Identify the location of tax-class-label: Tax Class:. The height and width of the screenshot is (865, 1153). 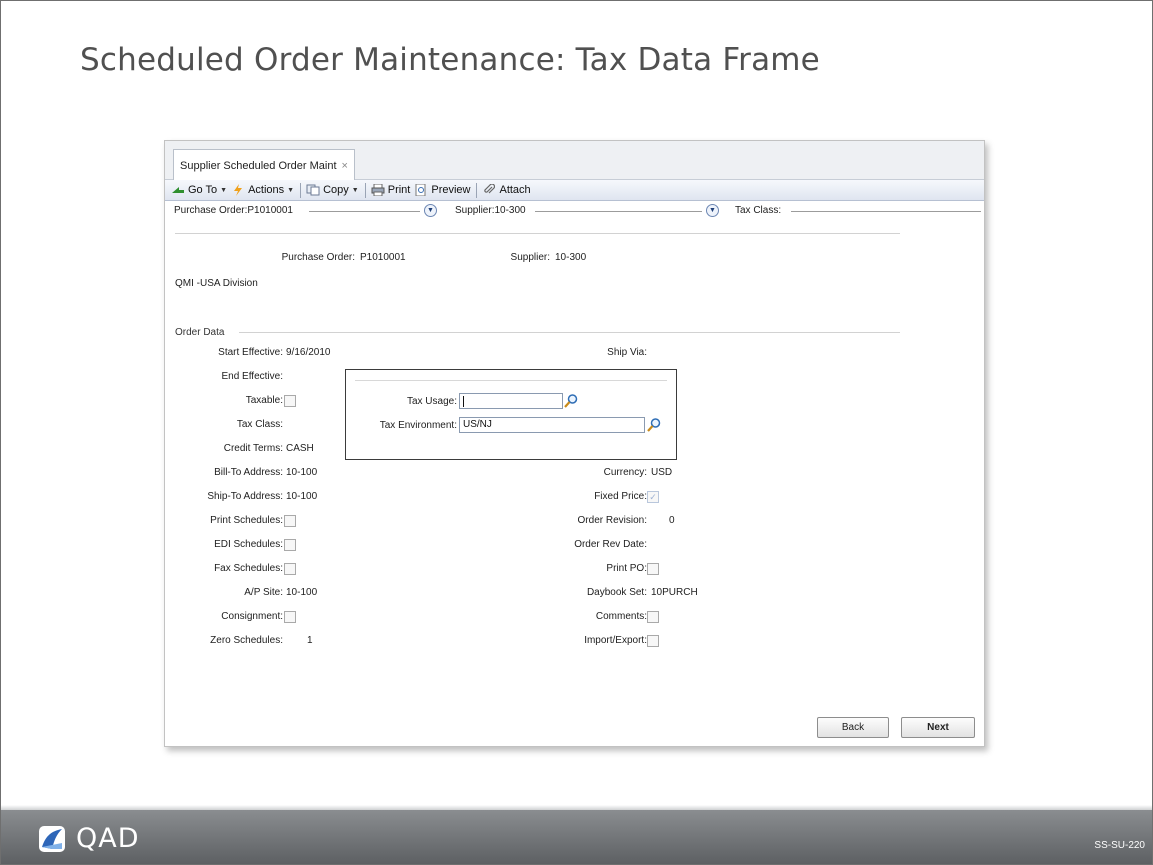
(259, 424).